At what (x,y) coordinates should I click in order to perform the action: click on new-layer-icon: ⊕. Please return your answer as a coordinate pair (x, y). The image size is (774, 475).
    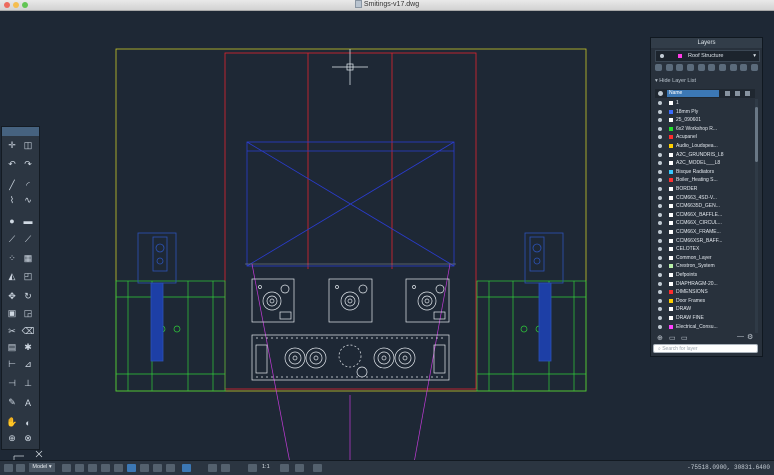
    Looking at the image, I should click on (660, 338).